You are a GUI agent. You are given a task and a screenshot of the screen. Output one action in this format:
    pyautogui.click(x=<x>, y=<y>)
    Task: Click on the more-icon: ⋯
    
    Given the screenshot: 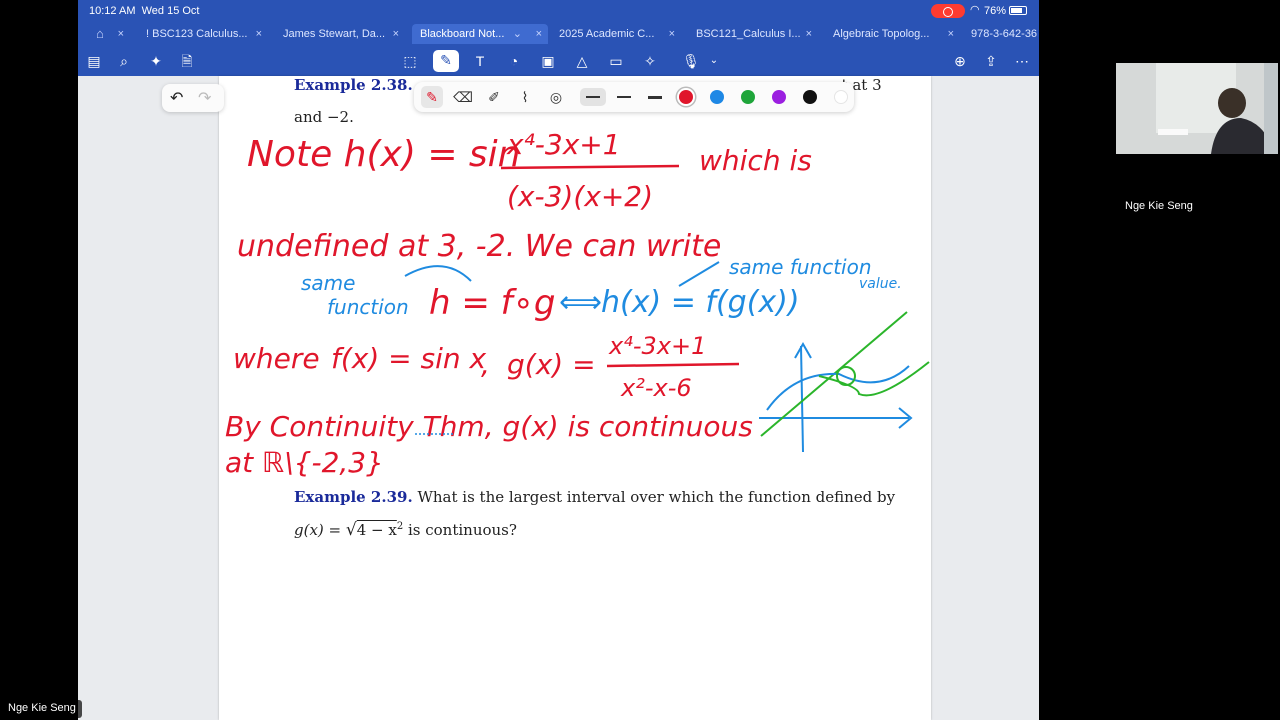 What is the action you would take?
    pyautogui.click(x=1022, y=61)
    